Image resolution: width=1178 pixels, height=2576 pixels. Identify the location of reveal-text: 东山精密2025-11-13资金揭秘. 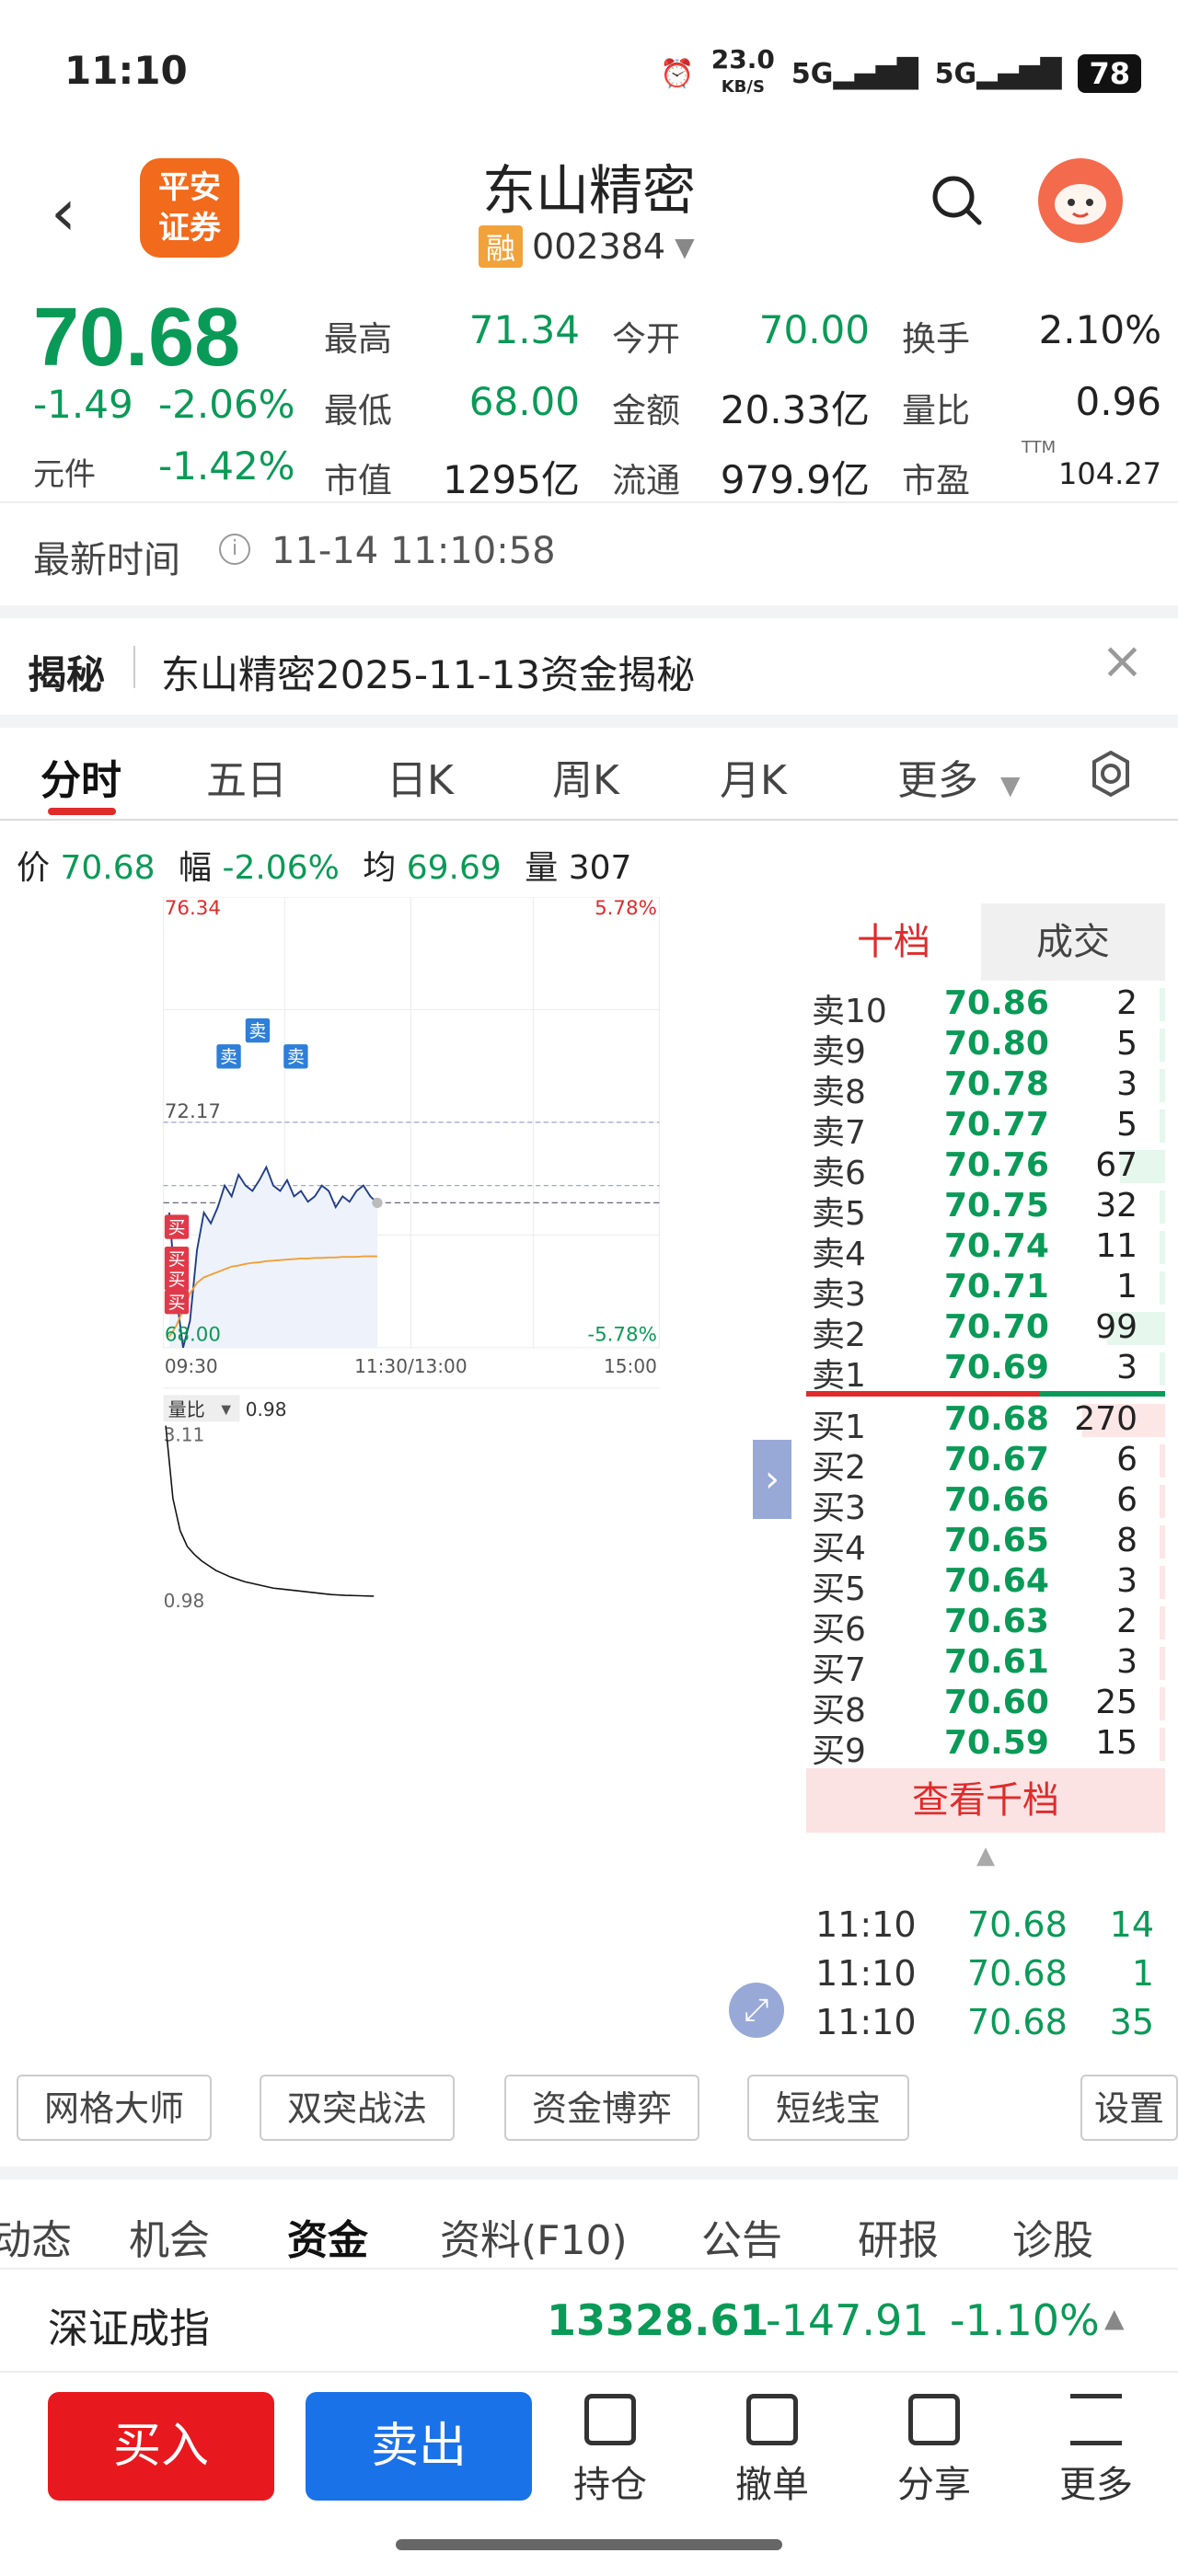
(428, 672).